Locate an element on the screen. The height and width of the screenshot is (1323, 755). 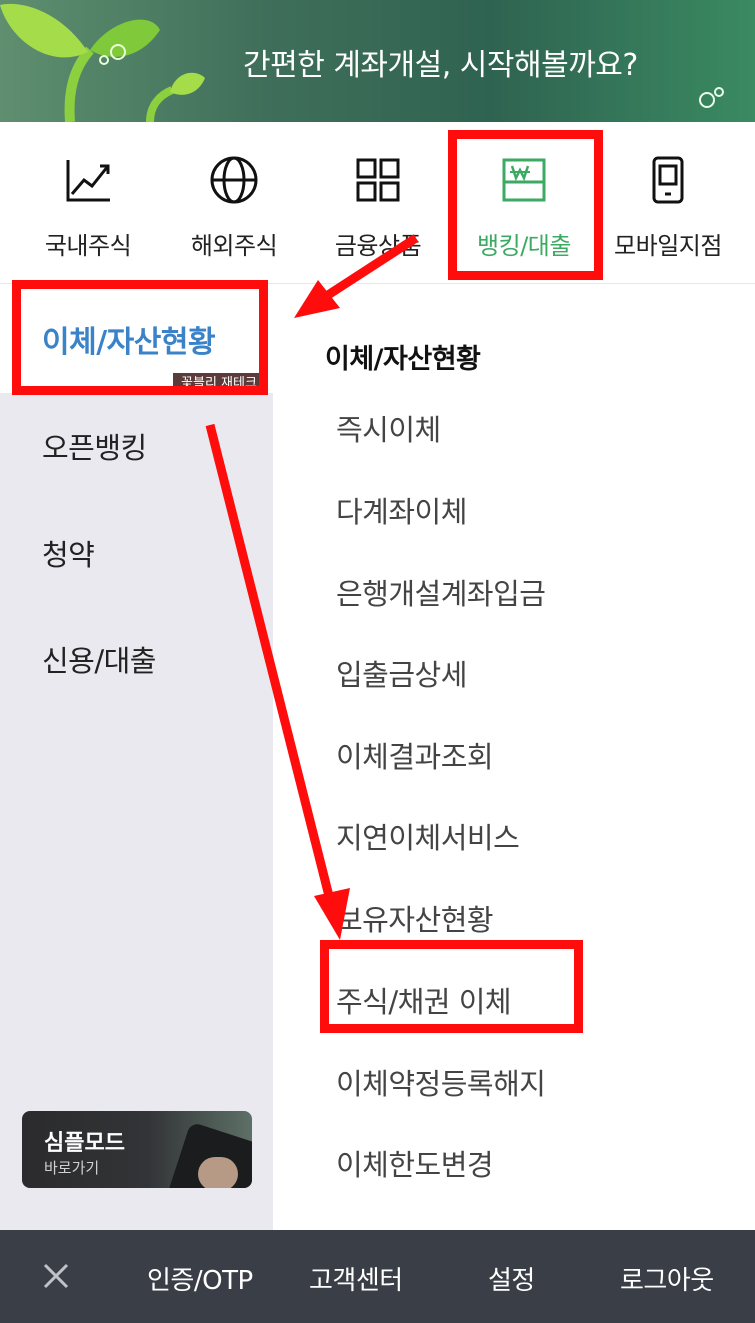
tab-mobile-branch: 모바일지점 is located at coordinates (668, 203).